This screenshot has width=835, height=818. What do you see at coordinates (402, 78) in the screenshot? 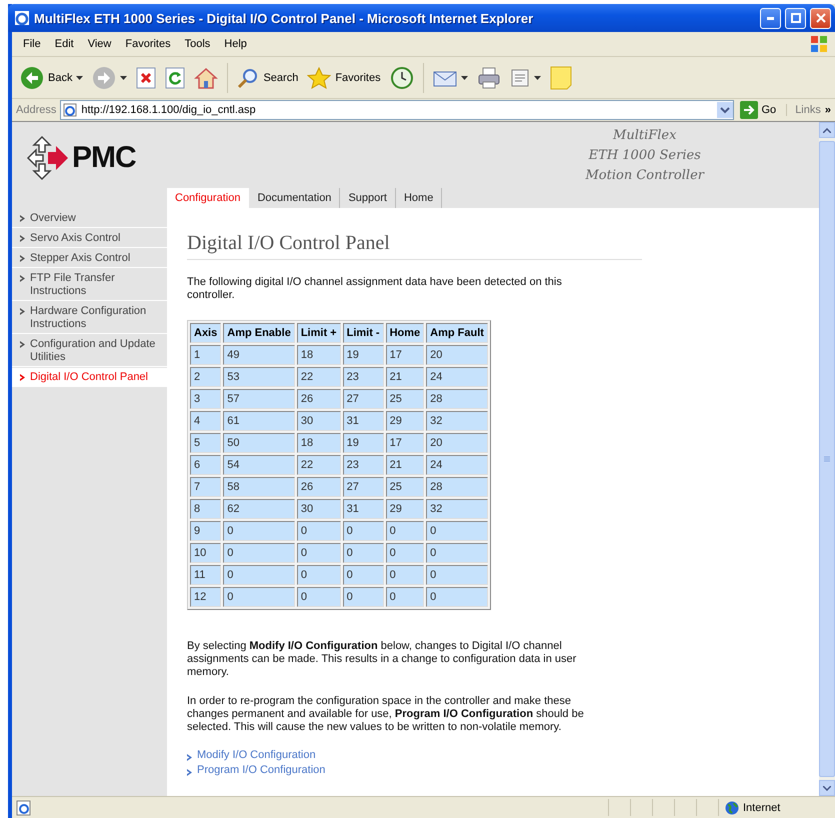
I see `clock-icon` at bounding box center [402, 78].